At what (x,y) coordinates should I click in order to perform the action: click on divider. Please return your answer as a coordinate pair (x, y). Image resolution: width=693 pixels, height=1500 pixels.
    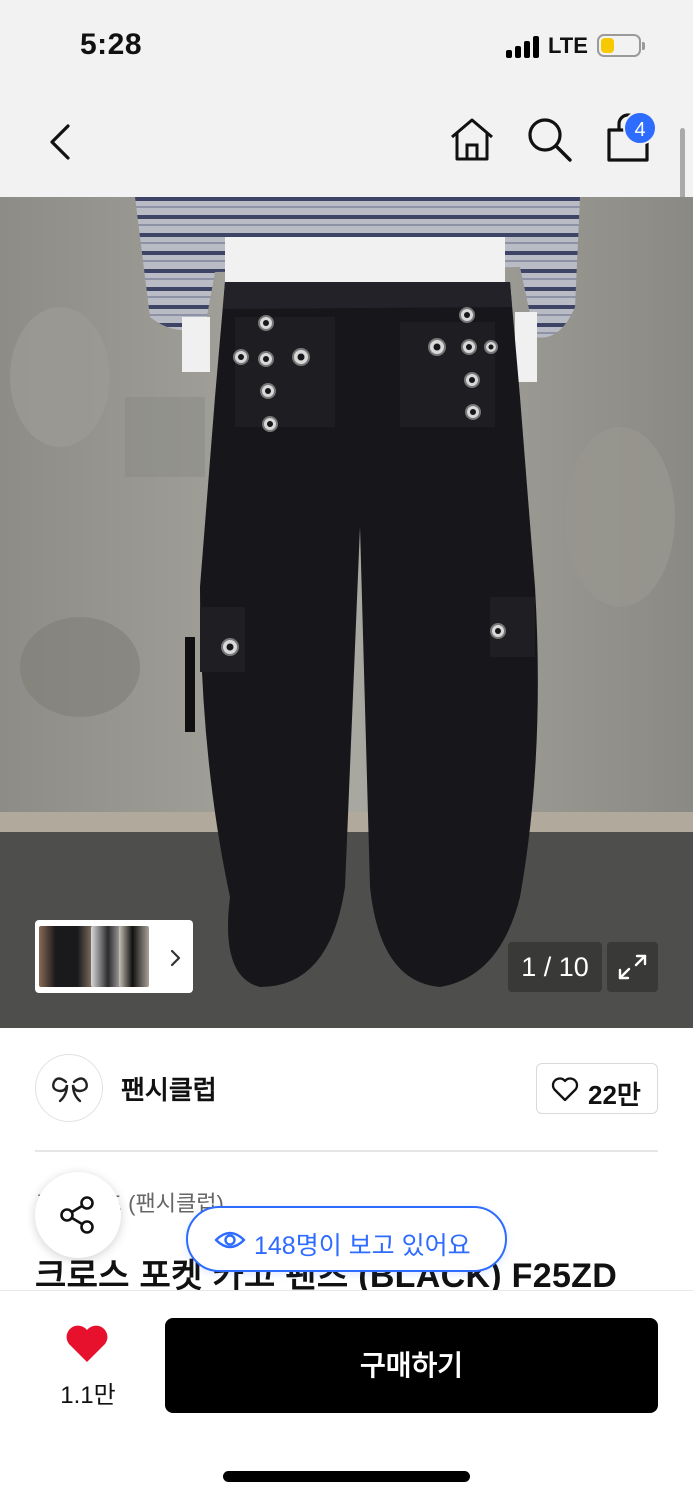
    Looking at the image, I should click on (346, 1151).